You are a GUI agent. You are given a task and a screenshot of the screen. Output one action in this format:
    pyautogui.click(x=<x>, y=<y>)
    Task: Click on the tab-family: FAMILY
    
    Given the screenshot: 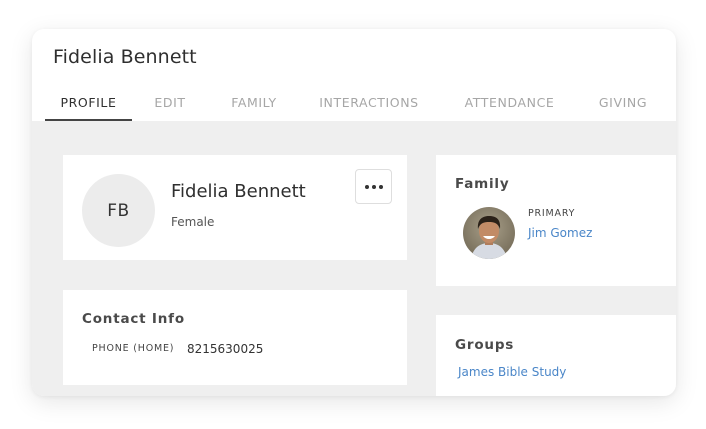 What is the action you would take?
    pyautogui.click(x=254, y=104)
    